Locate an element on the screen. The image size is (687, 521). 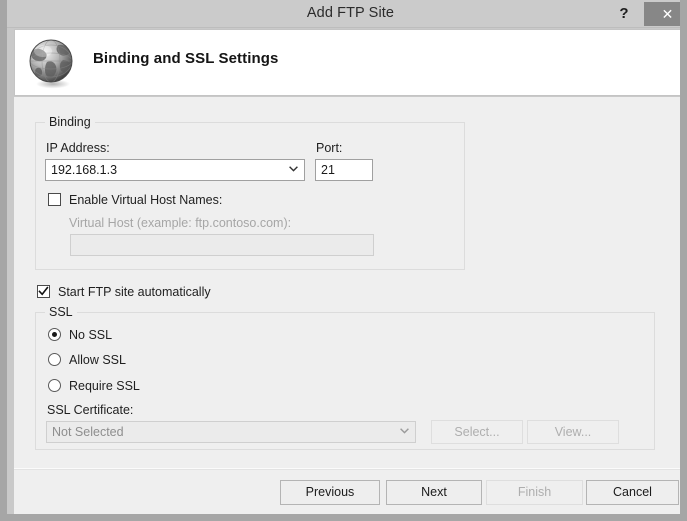
window-title: Add FTP Site is located at coordinates (350, 13).